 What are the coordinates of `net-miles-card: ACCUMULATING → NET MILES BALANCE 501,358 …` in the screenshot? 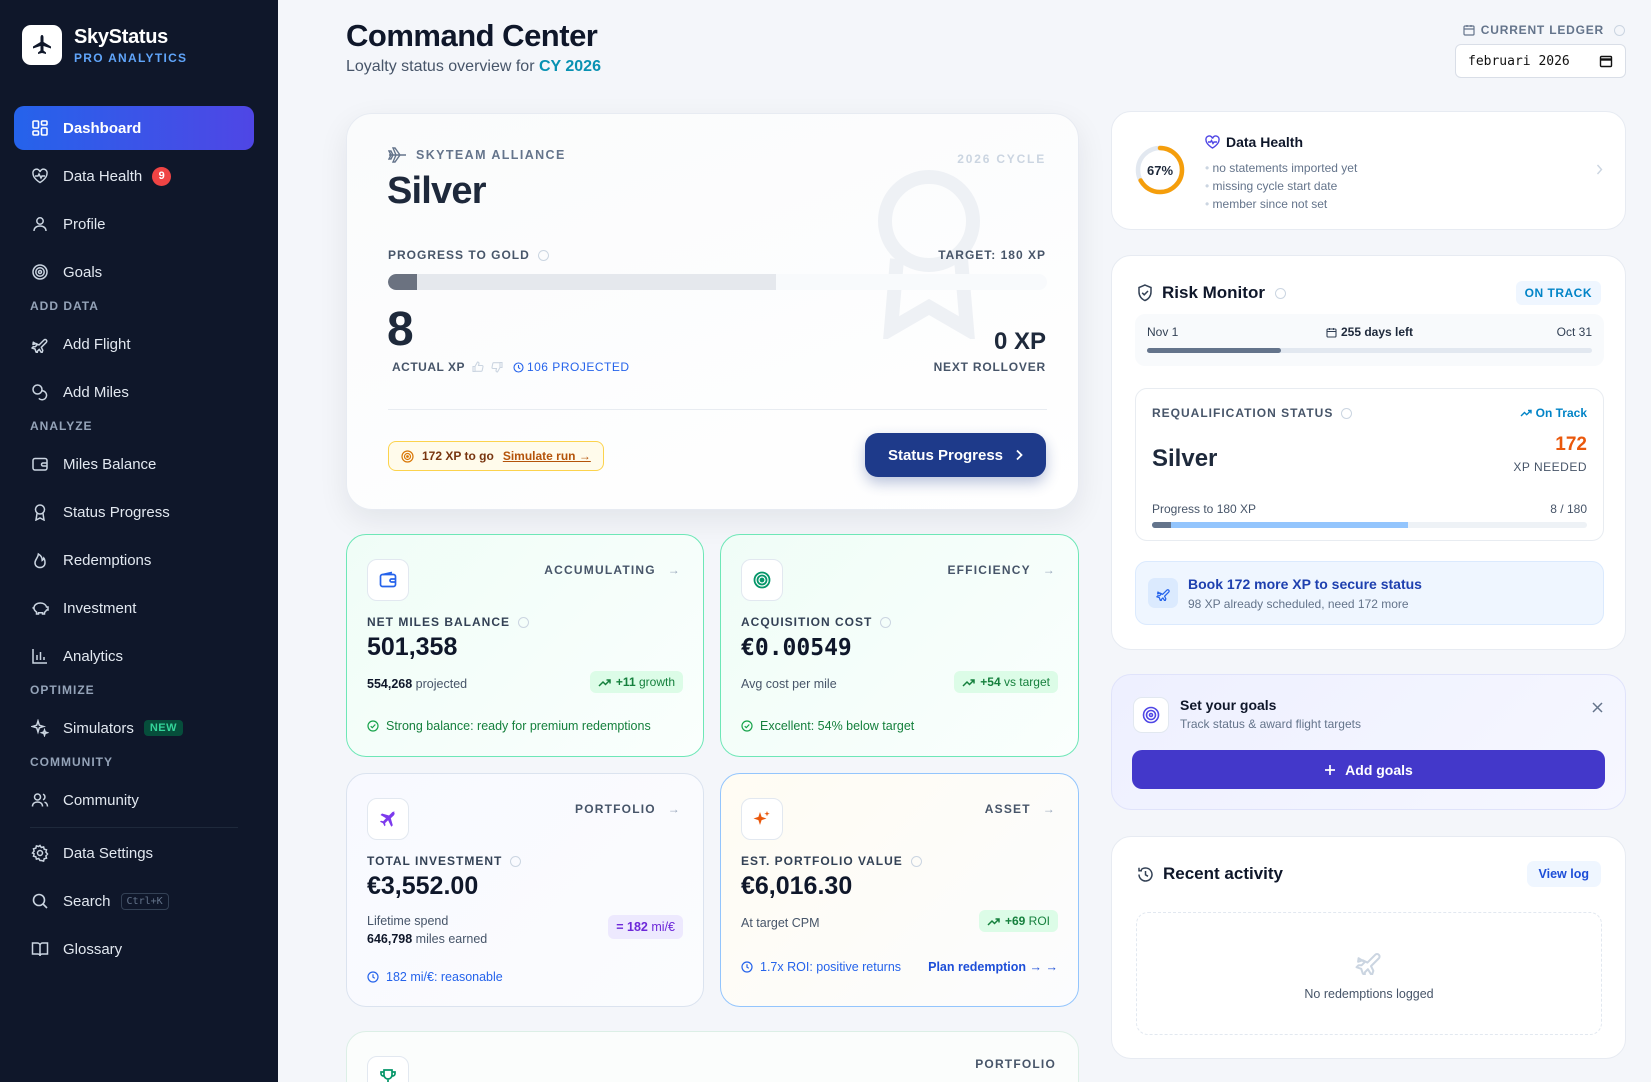 It's located at (525, 645).